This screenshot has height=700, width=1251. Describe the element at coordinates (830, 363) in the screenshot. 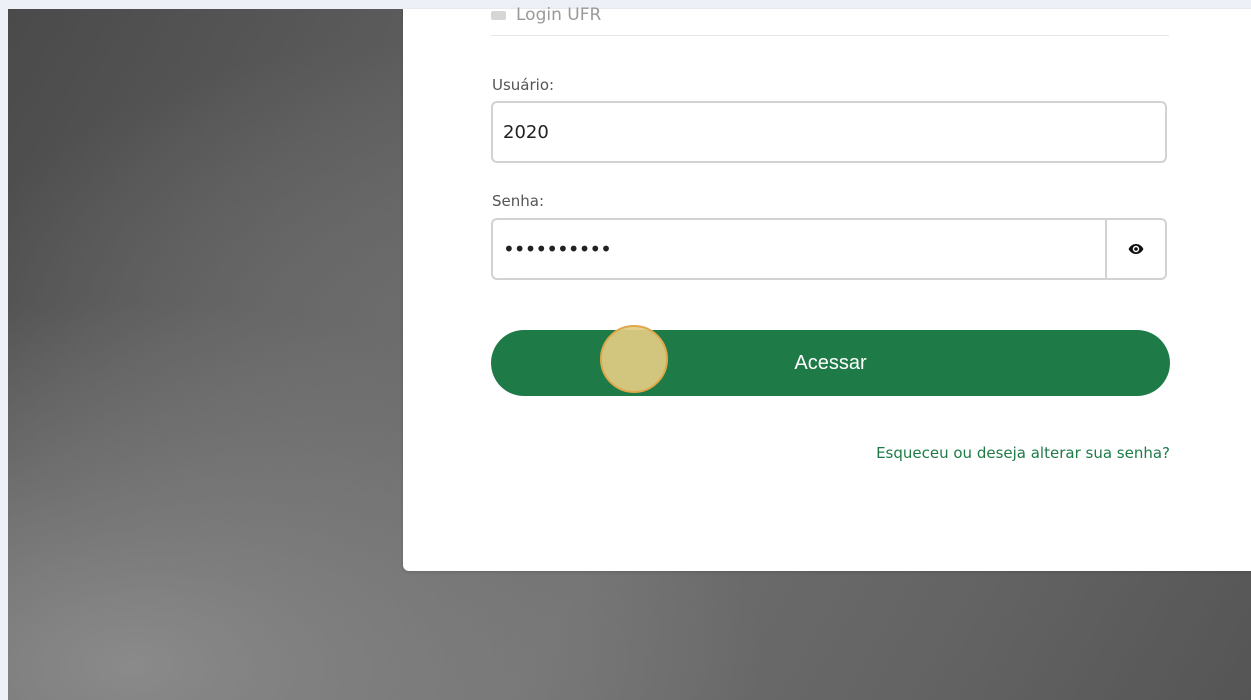

I see `submit-button: Acessar` at that location.